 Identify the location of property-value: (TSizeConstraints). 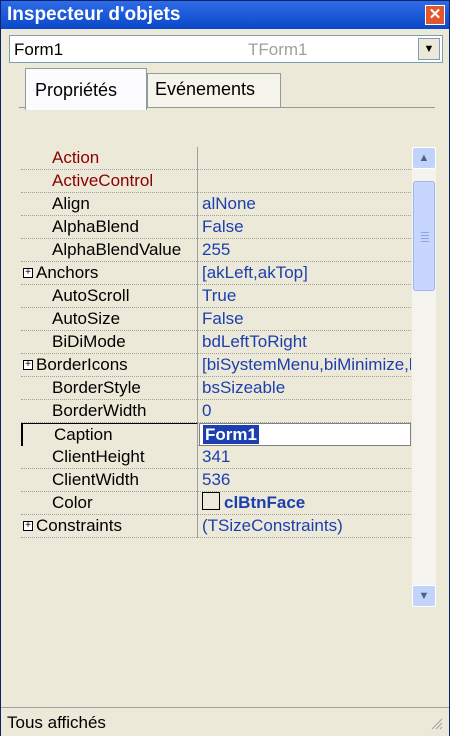
(305, 526).